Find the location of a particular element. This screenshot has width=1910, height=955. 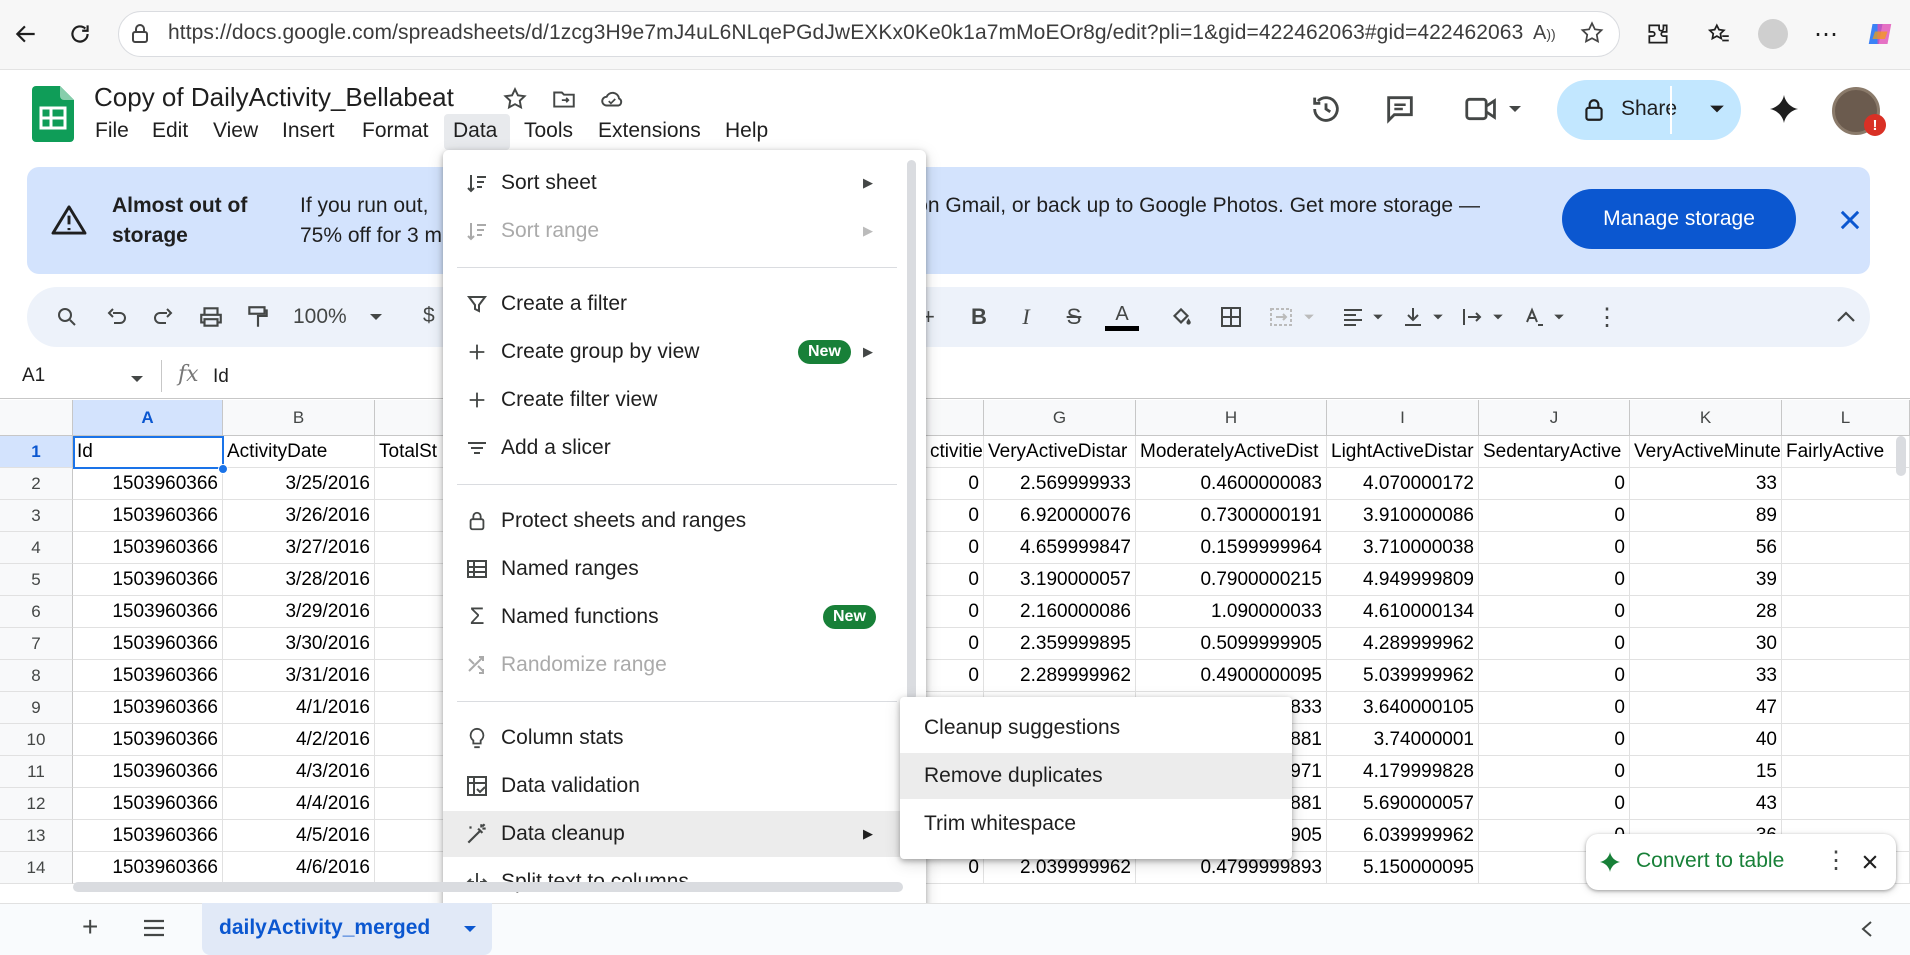

share-dropdown-icon is located at coordinates (1717, 109).